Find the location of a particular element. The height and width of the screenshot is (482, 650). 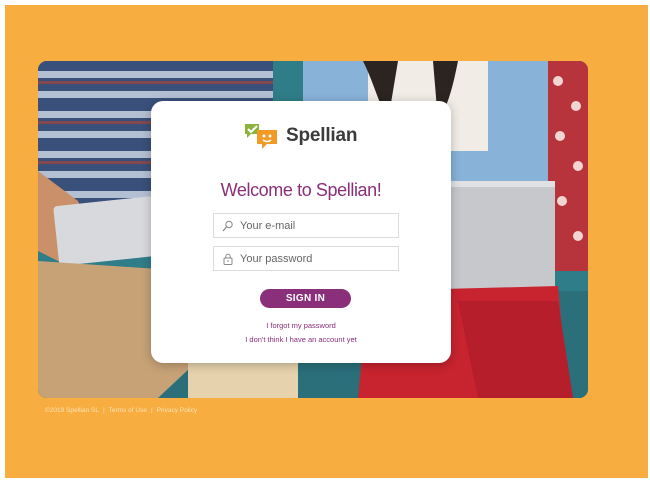

lock-icon is located at coordinates (228, 259).